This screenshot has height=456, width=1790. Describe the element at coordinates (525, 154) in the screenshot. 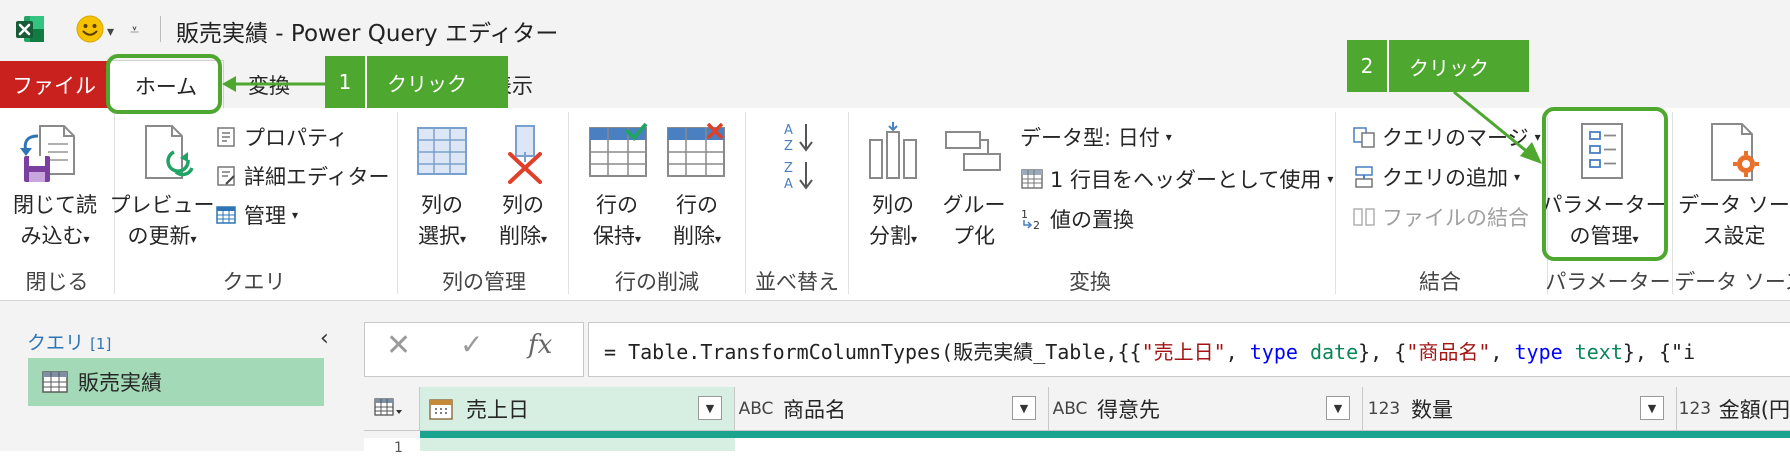

I see `remove-columns-icon` at that location.